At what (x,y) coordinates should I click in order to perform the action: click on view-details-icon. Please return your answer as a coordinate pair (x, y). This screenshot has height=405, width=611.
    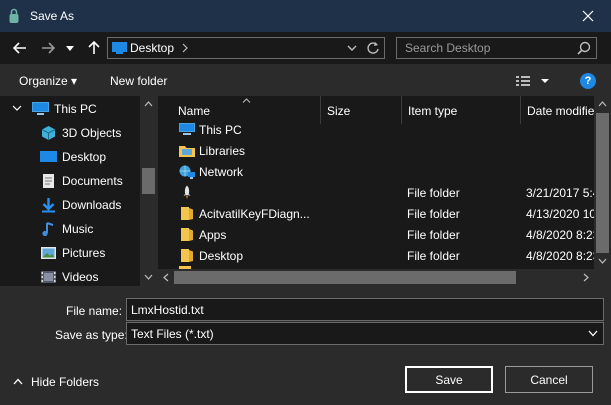
    Looking at the image, I should click on (532, 81).